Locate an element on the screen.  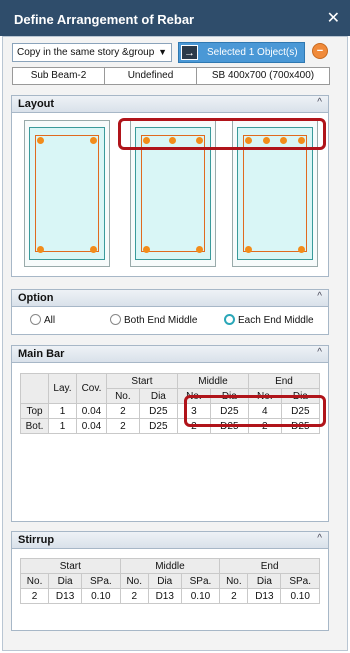
radio-label: Both End Middle is located at coordinates (161, 320).